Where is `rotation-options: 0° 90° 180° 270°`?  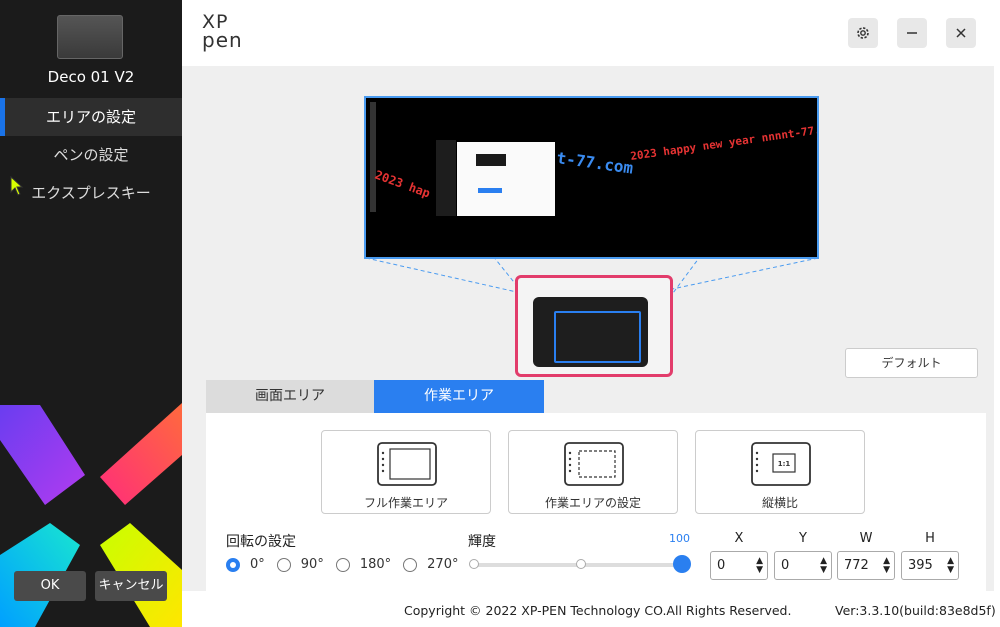 rotation-options: 0° 90° 180° 270° is located at coordinates (348, 564).